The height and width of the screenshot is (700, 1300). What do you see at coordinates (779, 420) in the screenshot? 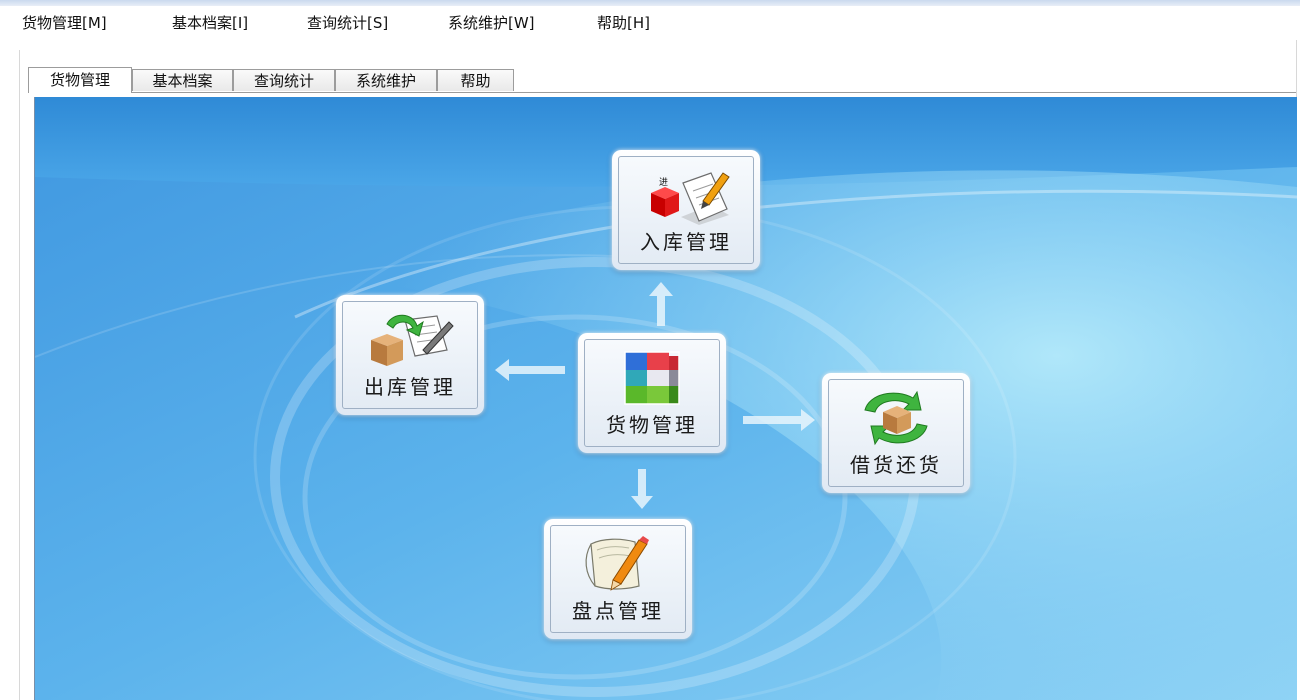
I see `arrow-right-icon` at bounding box center [779, 420].